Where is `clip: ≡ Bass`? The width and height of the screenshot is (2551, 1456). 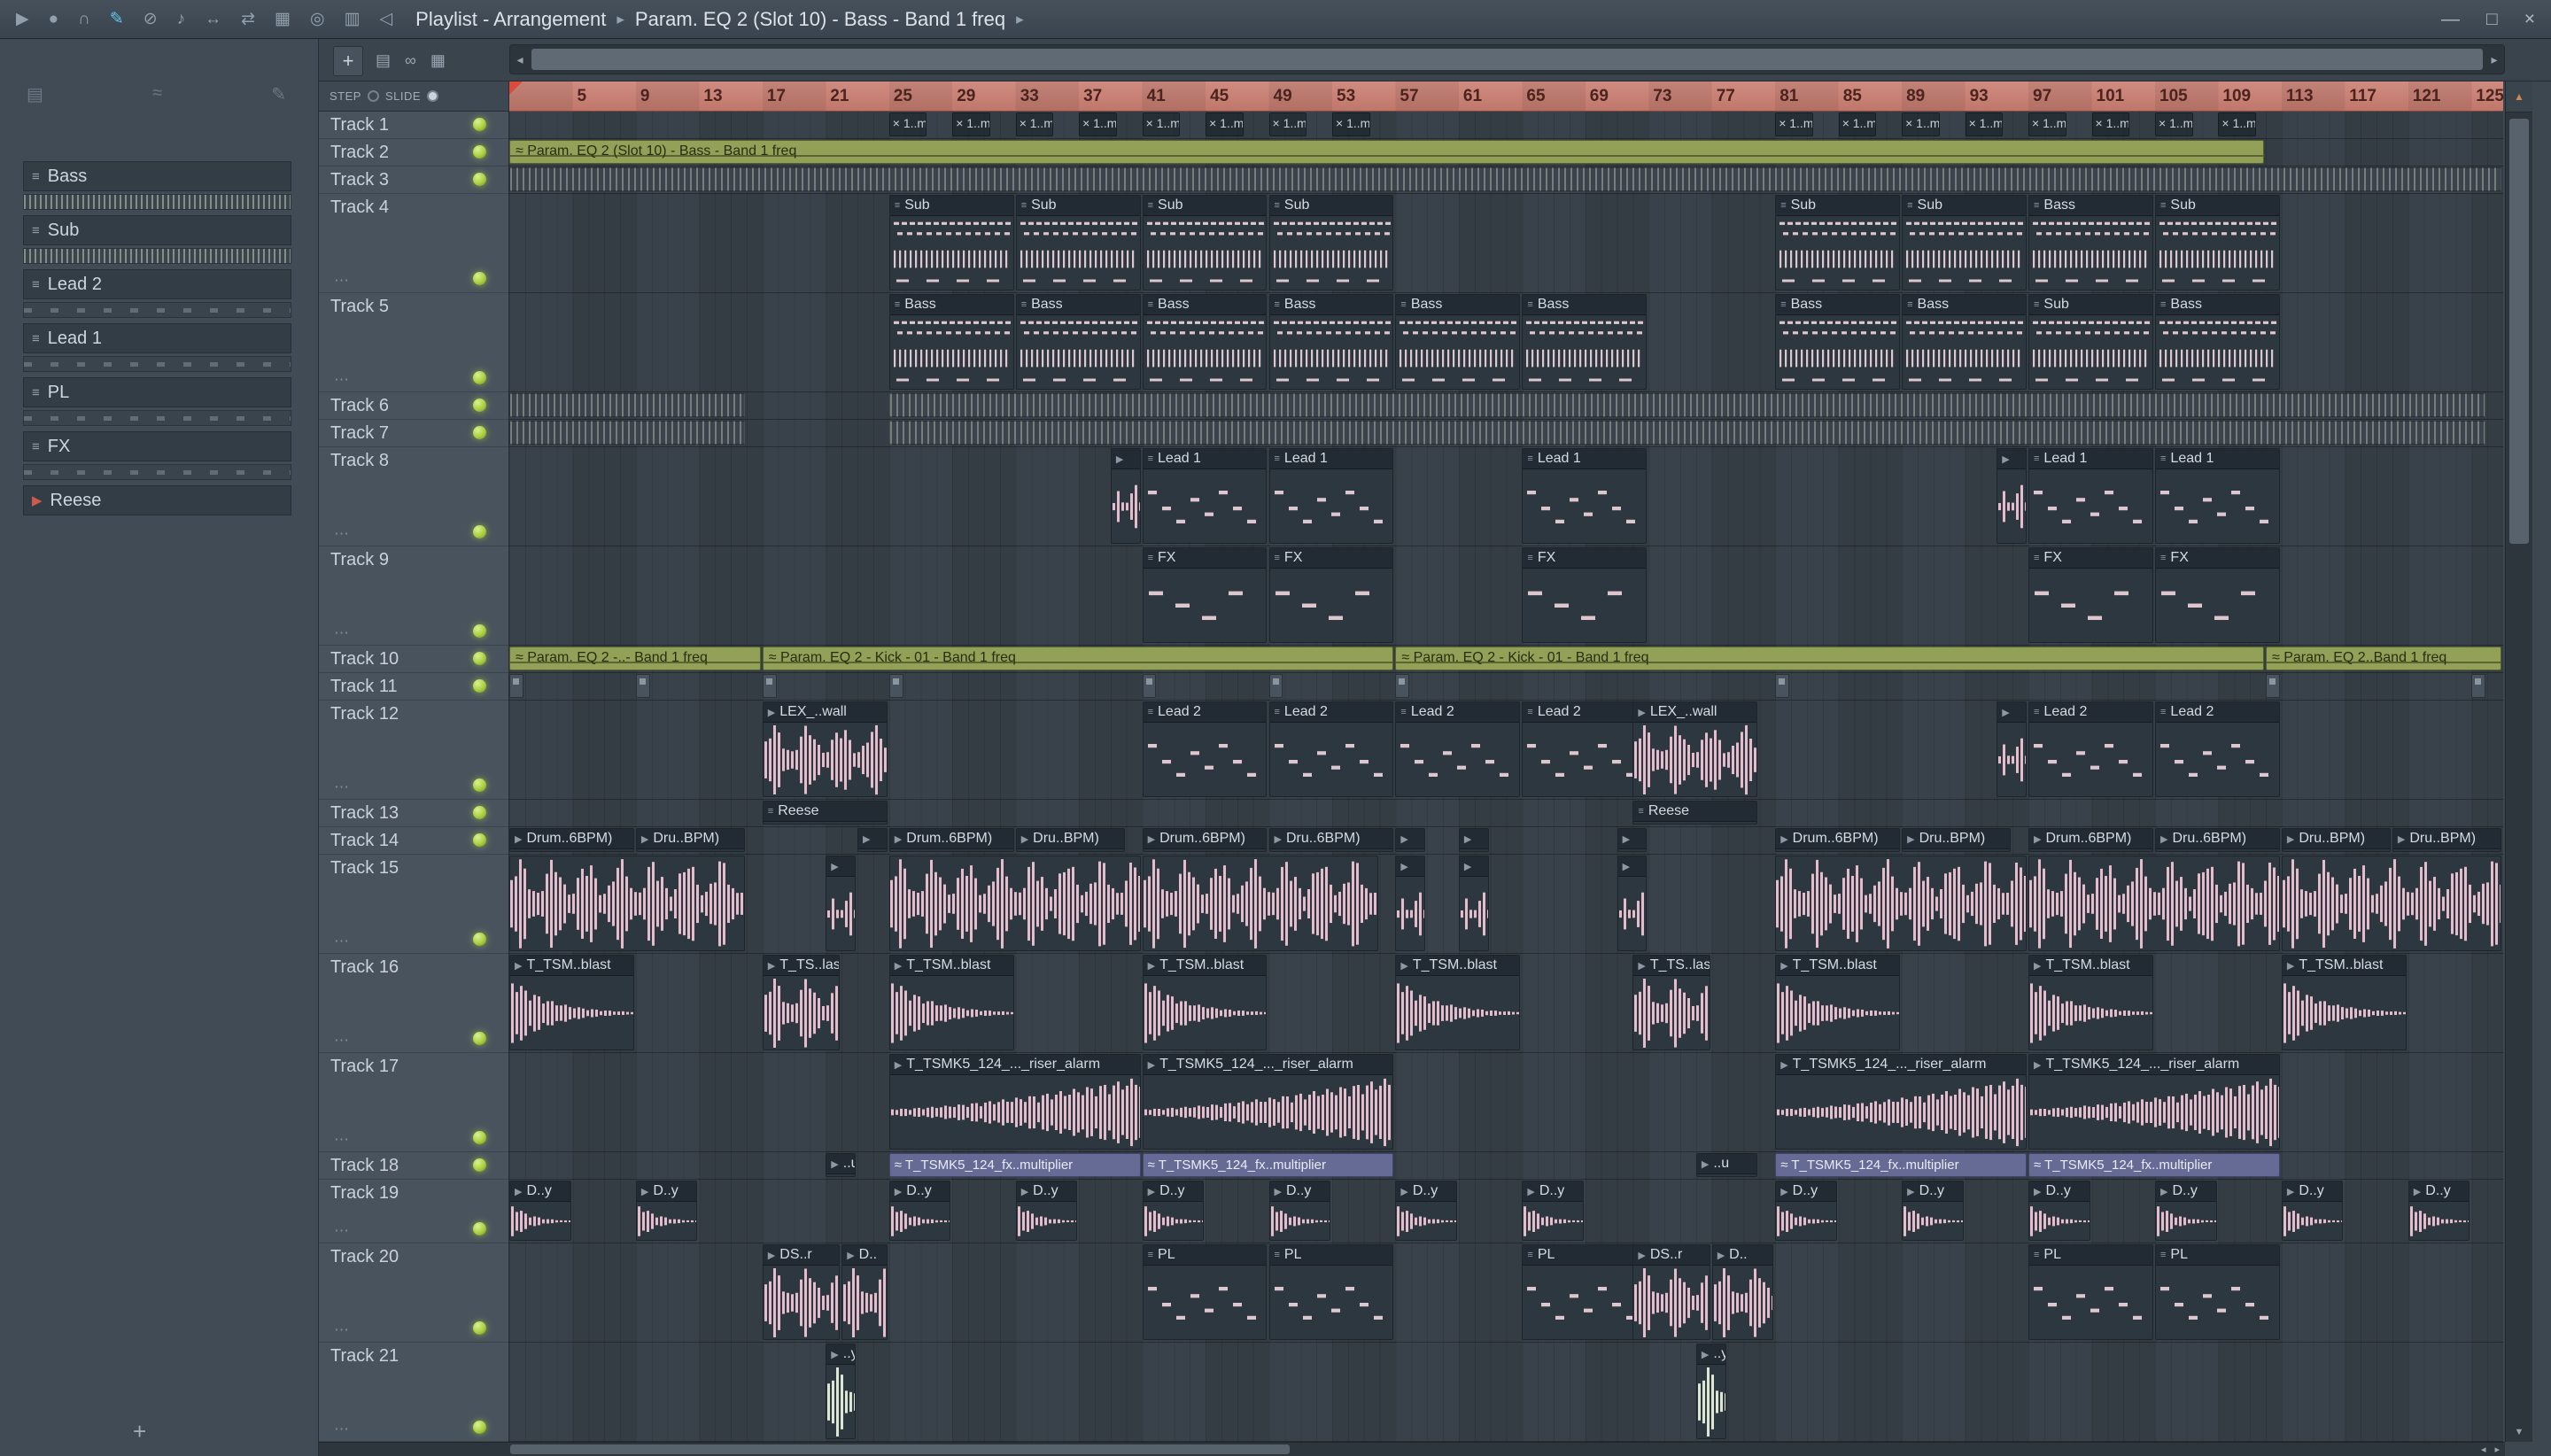 clip: ≡ Bass is located at coordinates (1078, 342).